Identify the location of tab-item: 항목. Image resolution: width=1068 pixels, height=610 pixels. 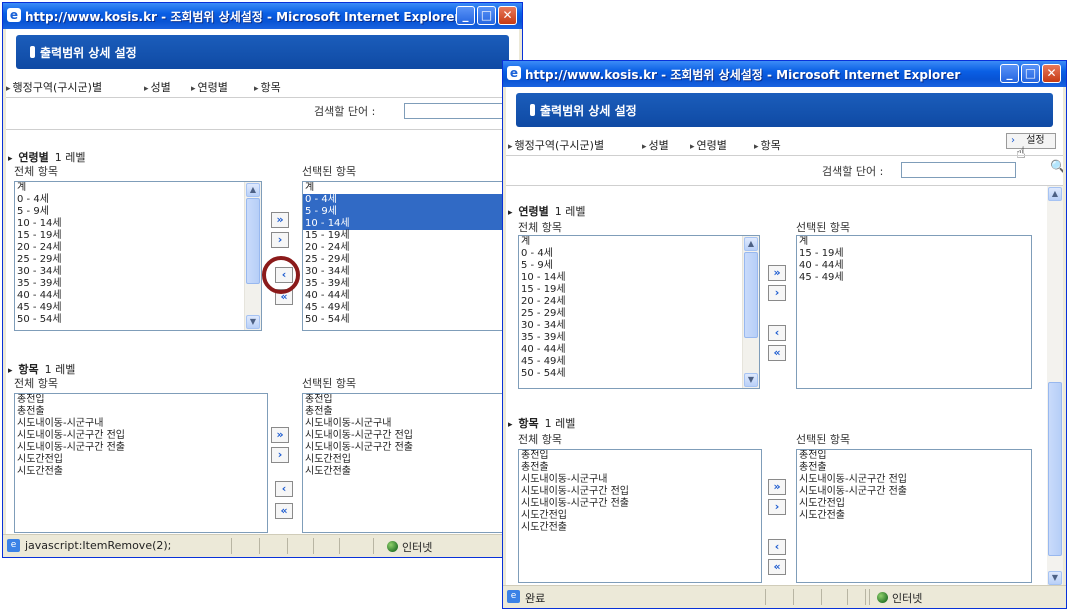
(767, 145).